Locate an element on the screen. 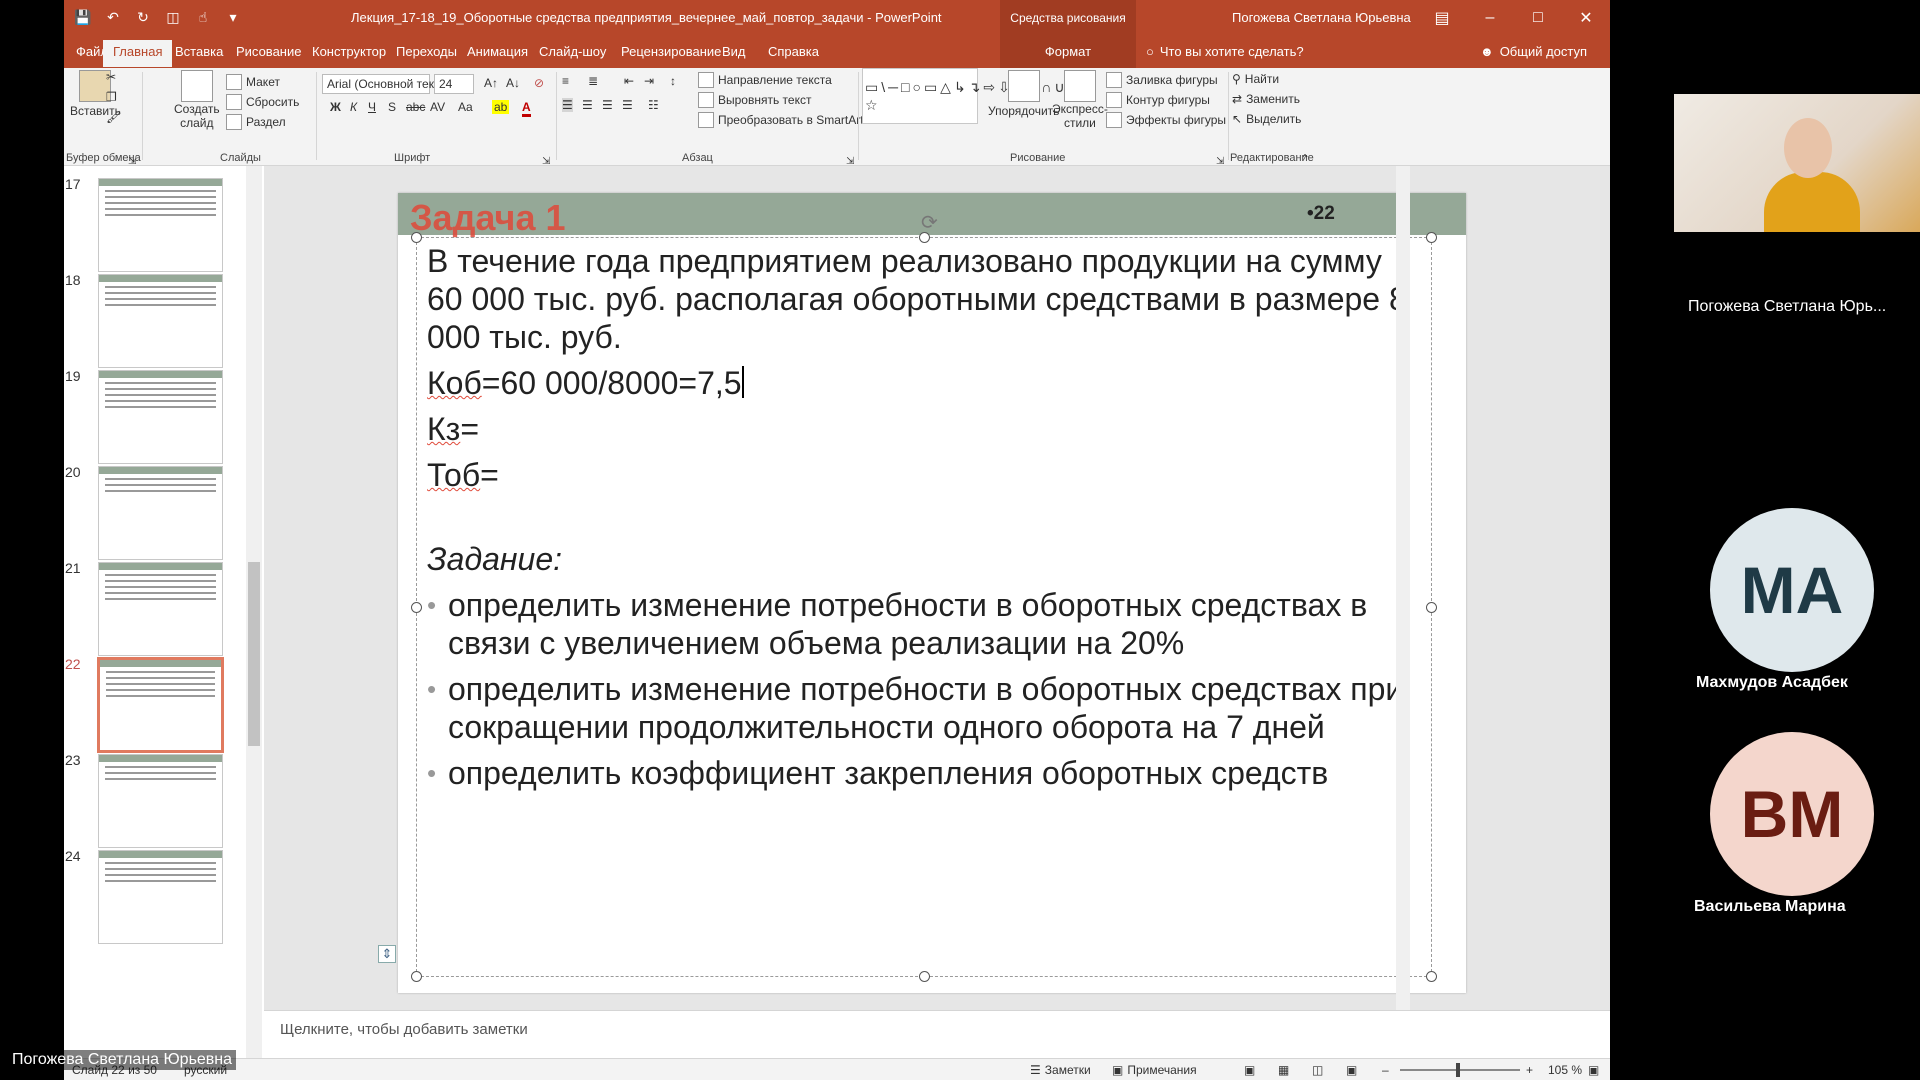  clear-formatting-icon: ⊘ is located at coordinates (539, 83).